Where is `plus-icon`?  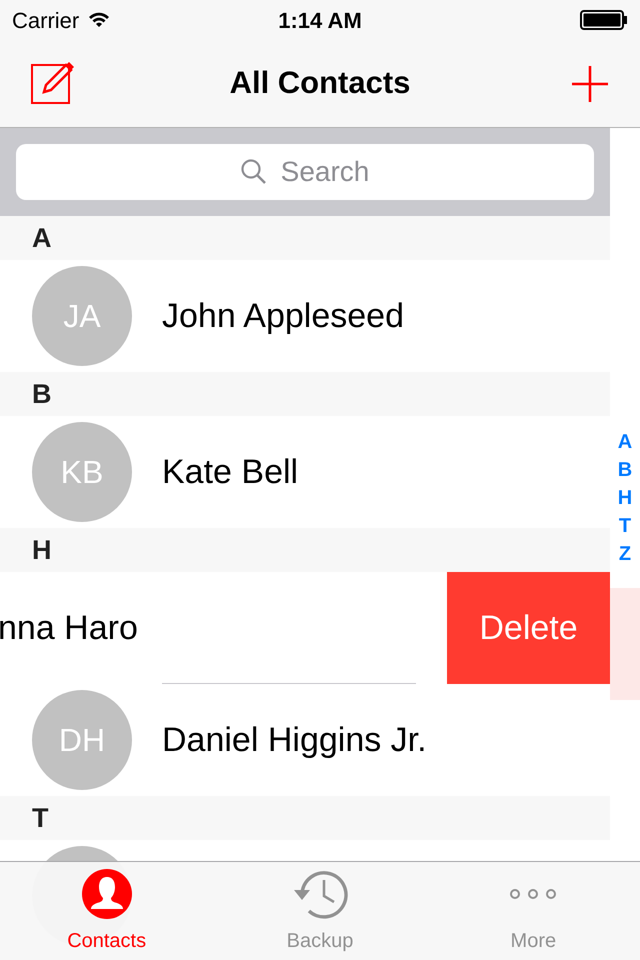
plus-icon is located at coordinates (590, 84).